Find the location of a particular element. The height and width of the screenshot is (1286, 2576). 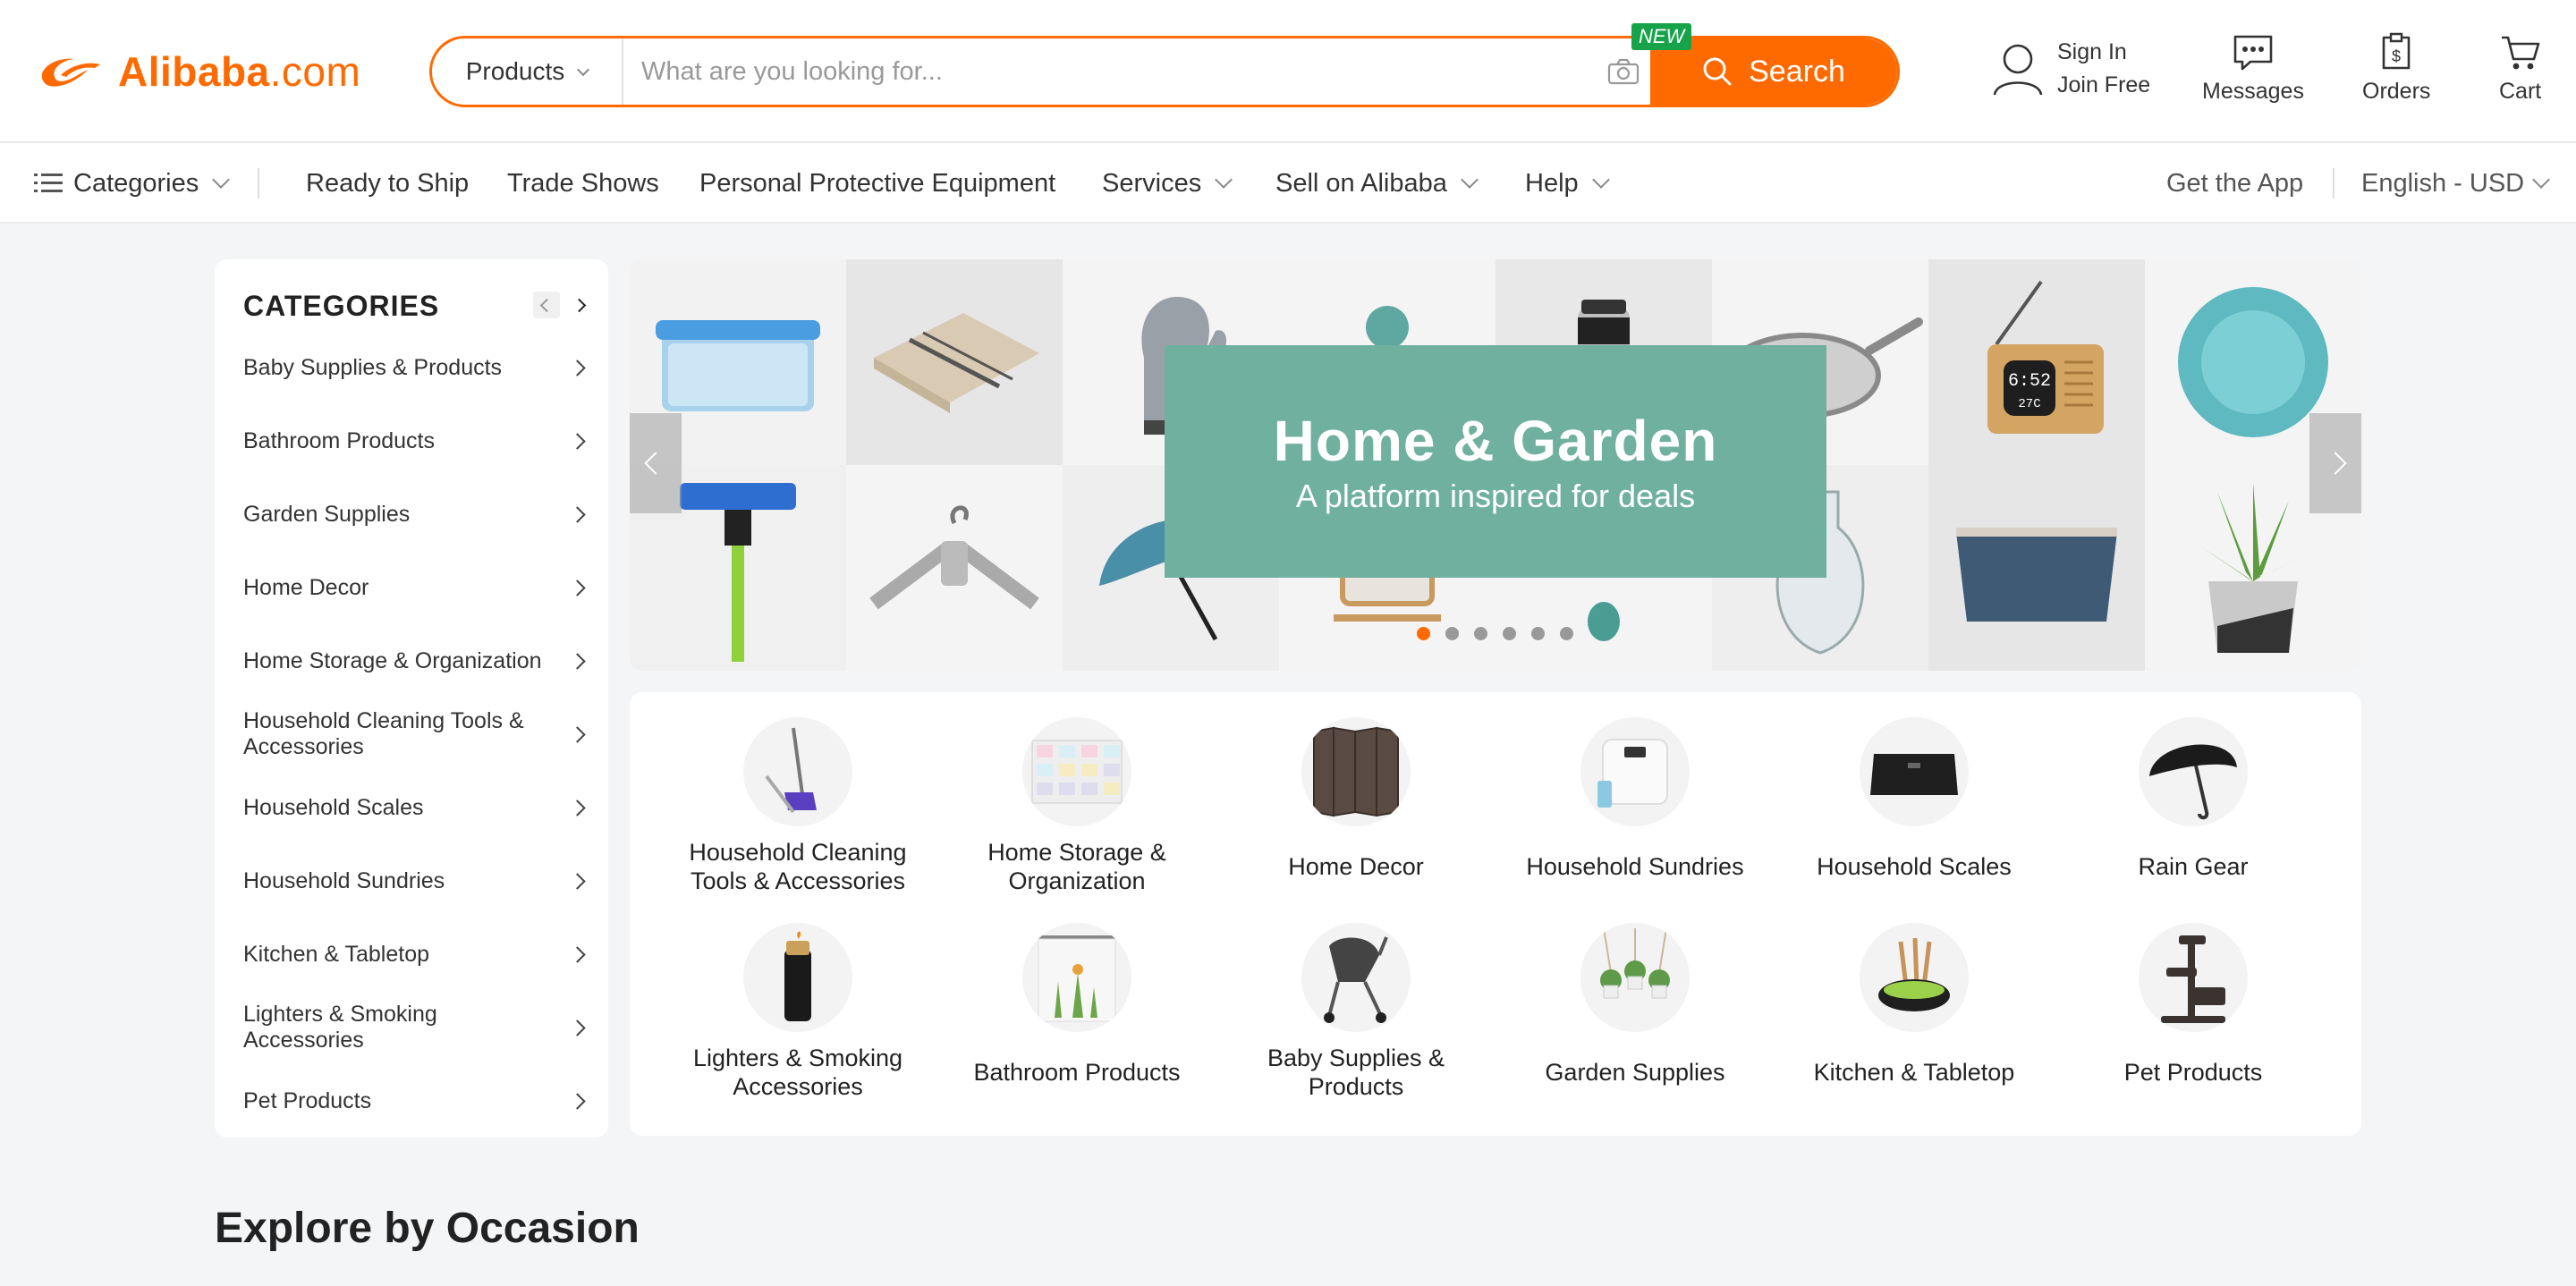

sidebar-item-label: Lighters & Smoking Accessories is located at coordinates (340, 1027).